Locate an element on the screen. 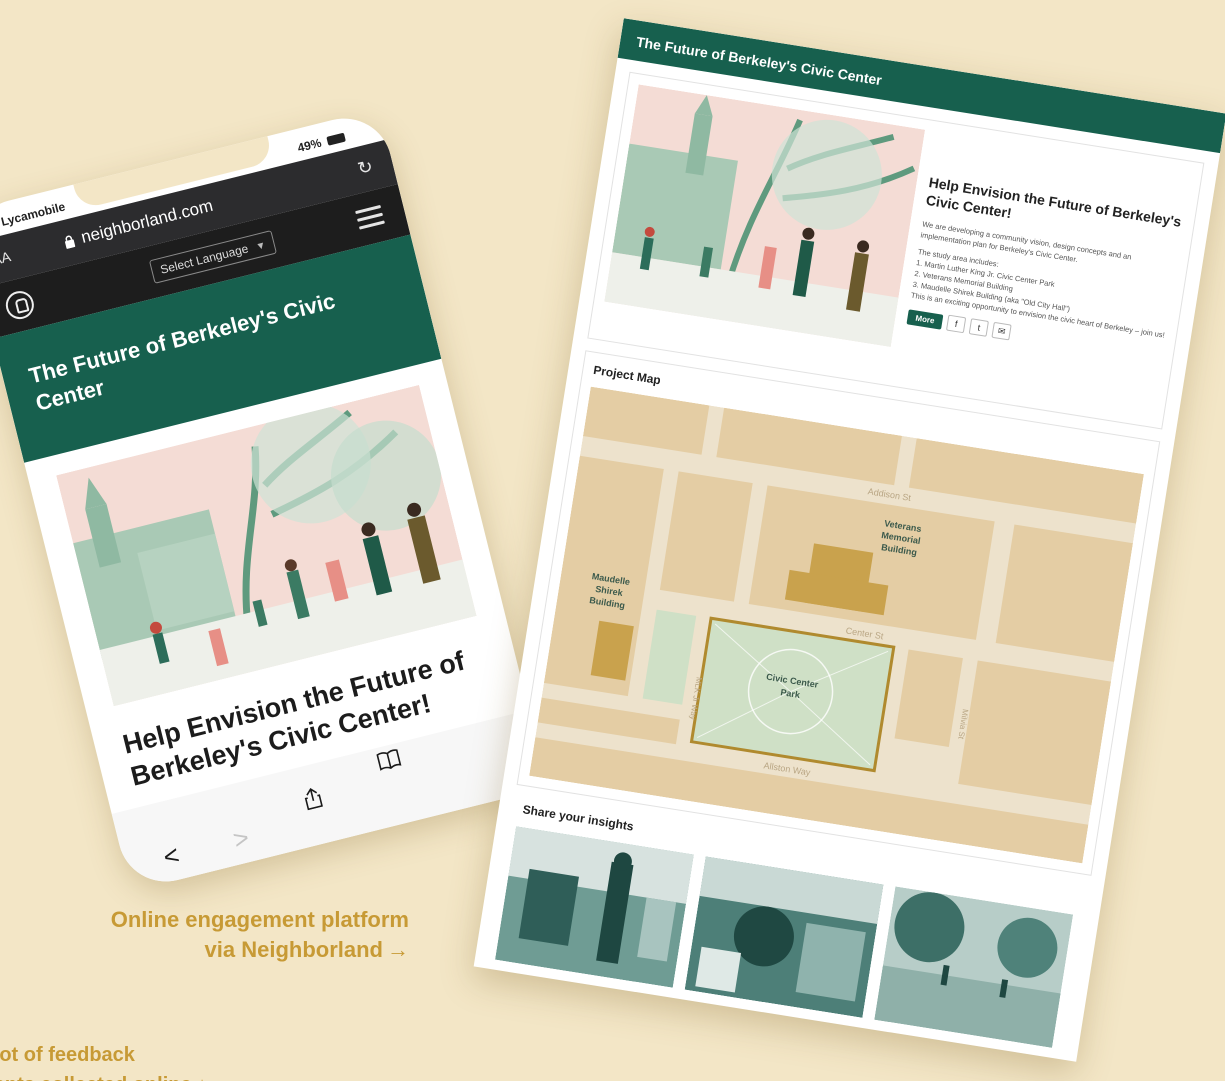 This screenshot has height=1081, width=1225. caption-line: ments collected online ↓ is located at coordinates (165, 1075).